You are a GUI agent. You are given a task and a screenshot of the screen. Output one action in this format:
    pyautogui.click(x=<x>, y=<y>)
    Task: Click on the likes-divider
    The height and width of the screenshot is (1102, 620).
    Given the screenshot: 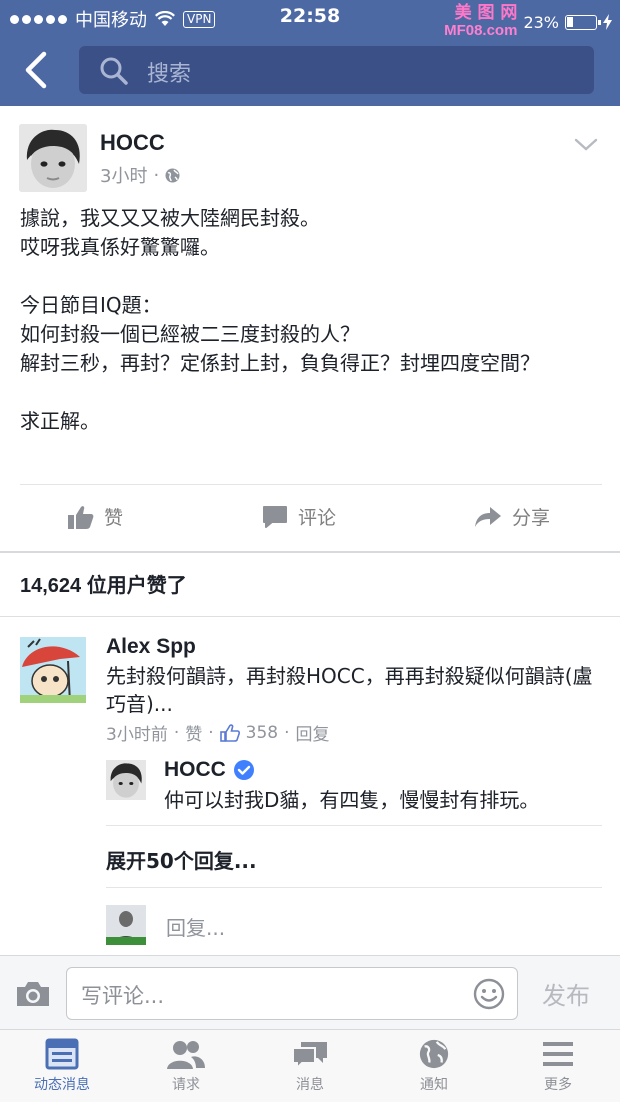 What is the action you would take?
    pyautogui.click(x=310, y=616)
    